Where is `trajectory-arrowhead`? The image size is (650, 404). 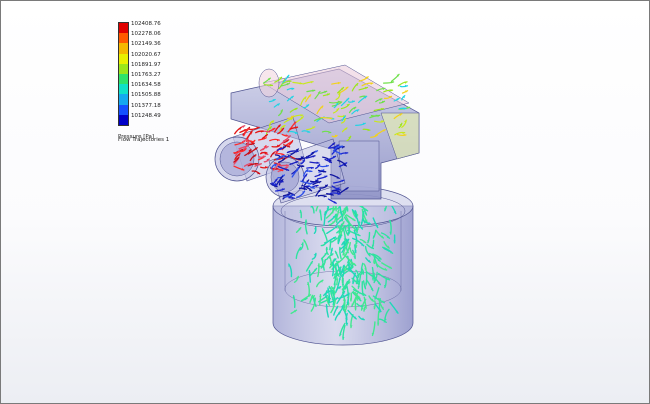 trajectory-arrowhead is located at coordinates (406, 86).